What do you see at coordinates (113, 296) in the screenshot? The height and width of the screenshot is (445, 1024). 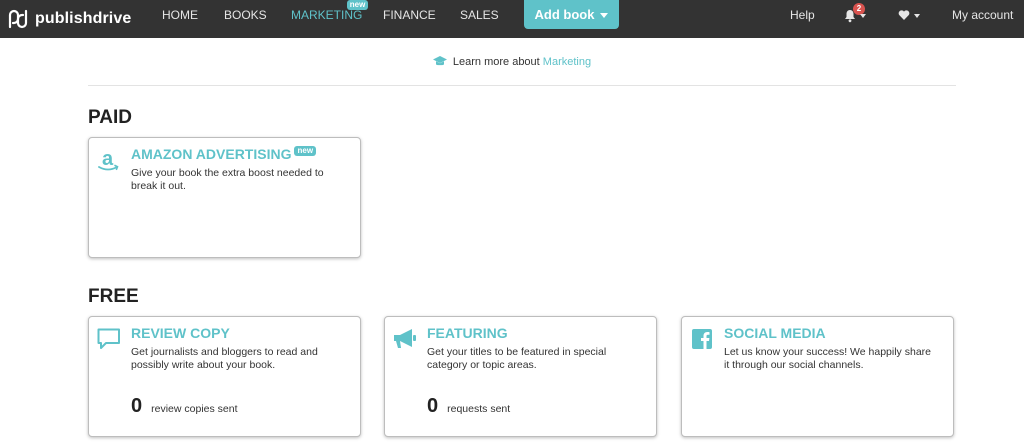 I see `section-title-free: FREE` at bounding box center [113, 296].